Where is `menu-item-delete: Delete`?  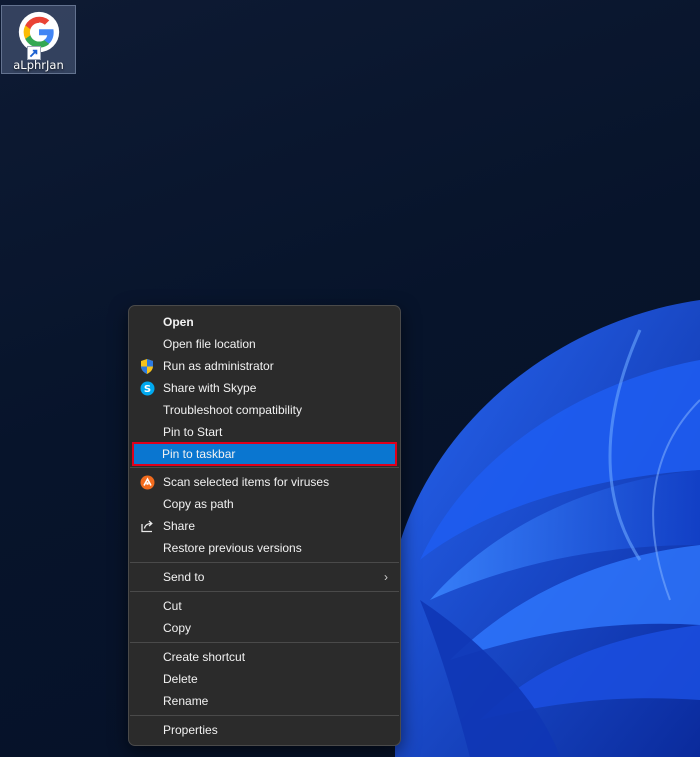 menu-item-delete: Delete is located at coordinates (264, 679).